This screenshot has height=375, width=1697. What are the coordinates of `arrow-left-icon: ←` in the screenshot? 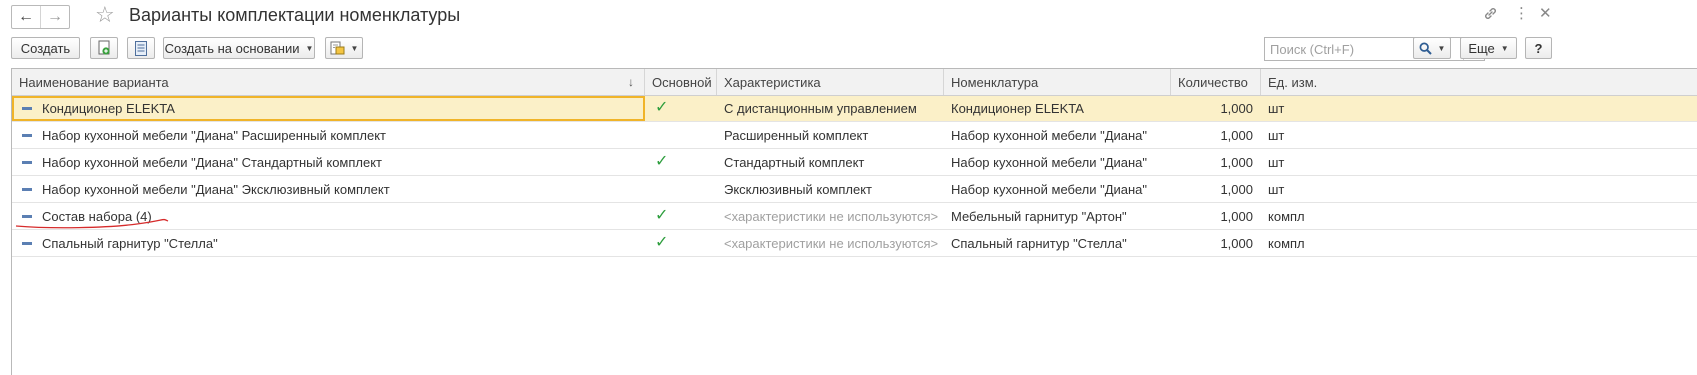 It's located at (26, 16).